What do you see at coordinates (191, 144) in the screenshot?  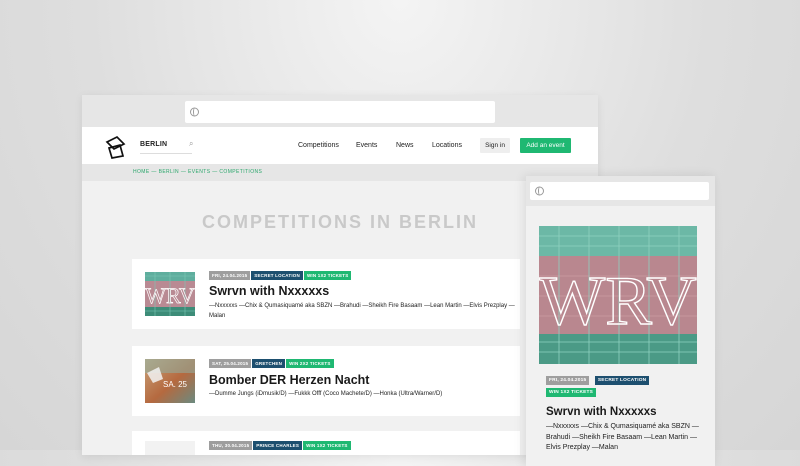 I see `search-icon: ⌕` at bounding box center [191, 144].